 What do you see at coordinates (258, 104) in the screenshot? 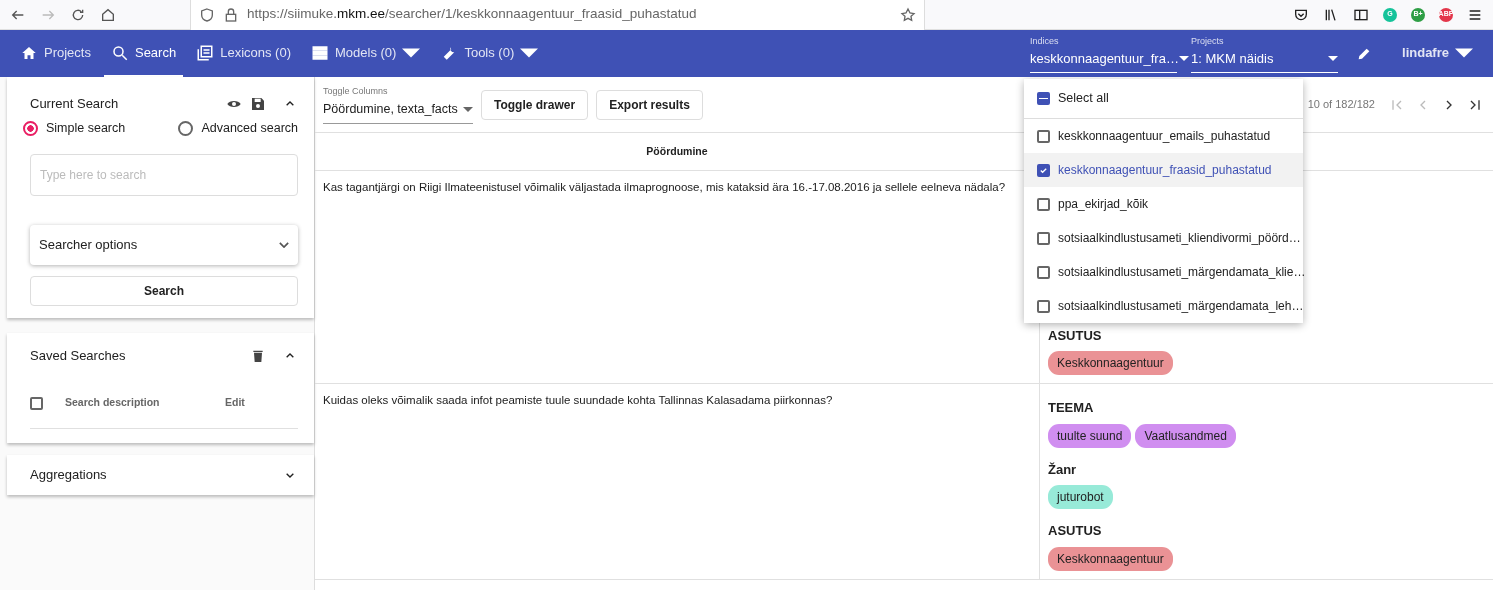
I see `save-icon` at bounding box center [258, 104].